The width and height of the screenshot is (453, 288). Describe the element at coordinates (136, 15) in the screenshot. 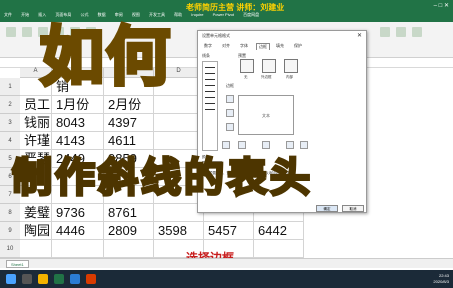

I see `ribbon-tab: 视图` at that location.